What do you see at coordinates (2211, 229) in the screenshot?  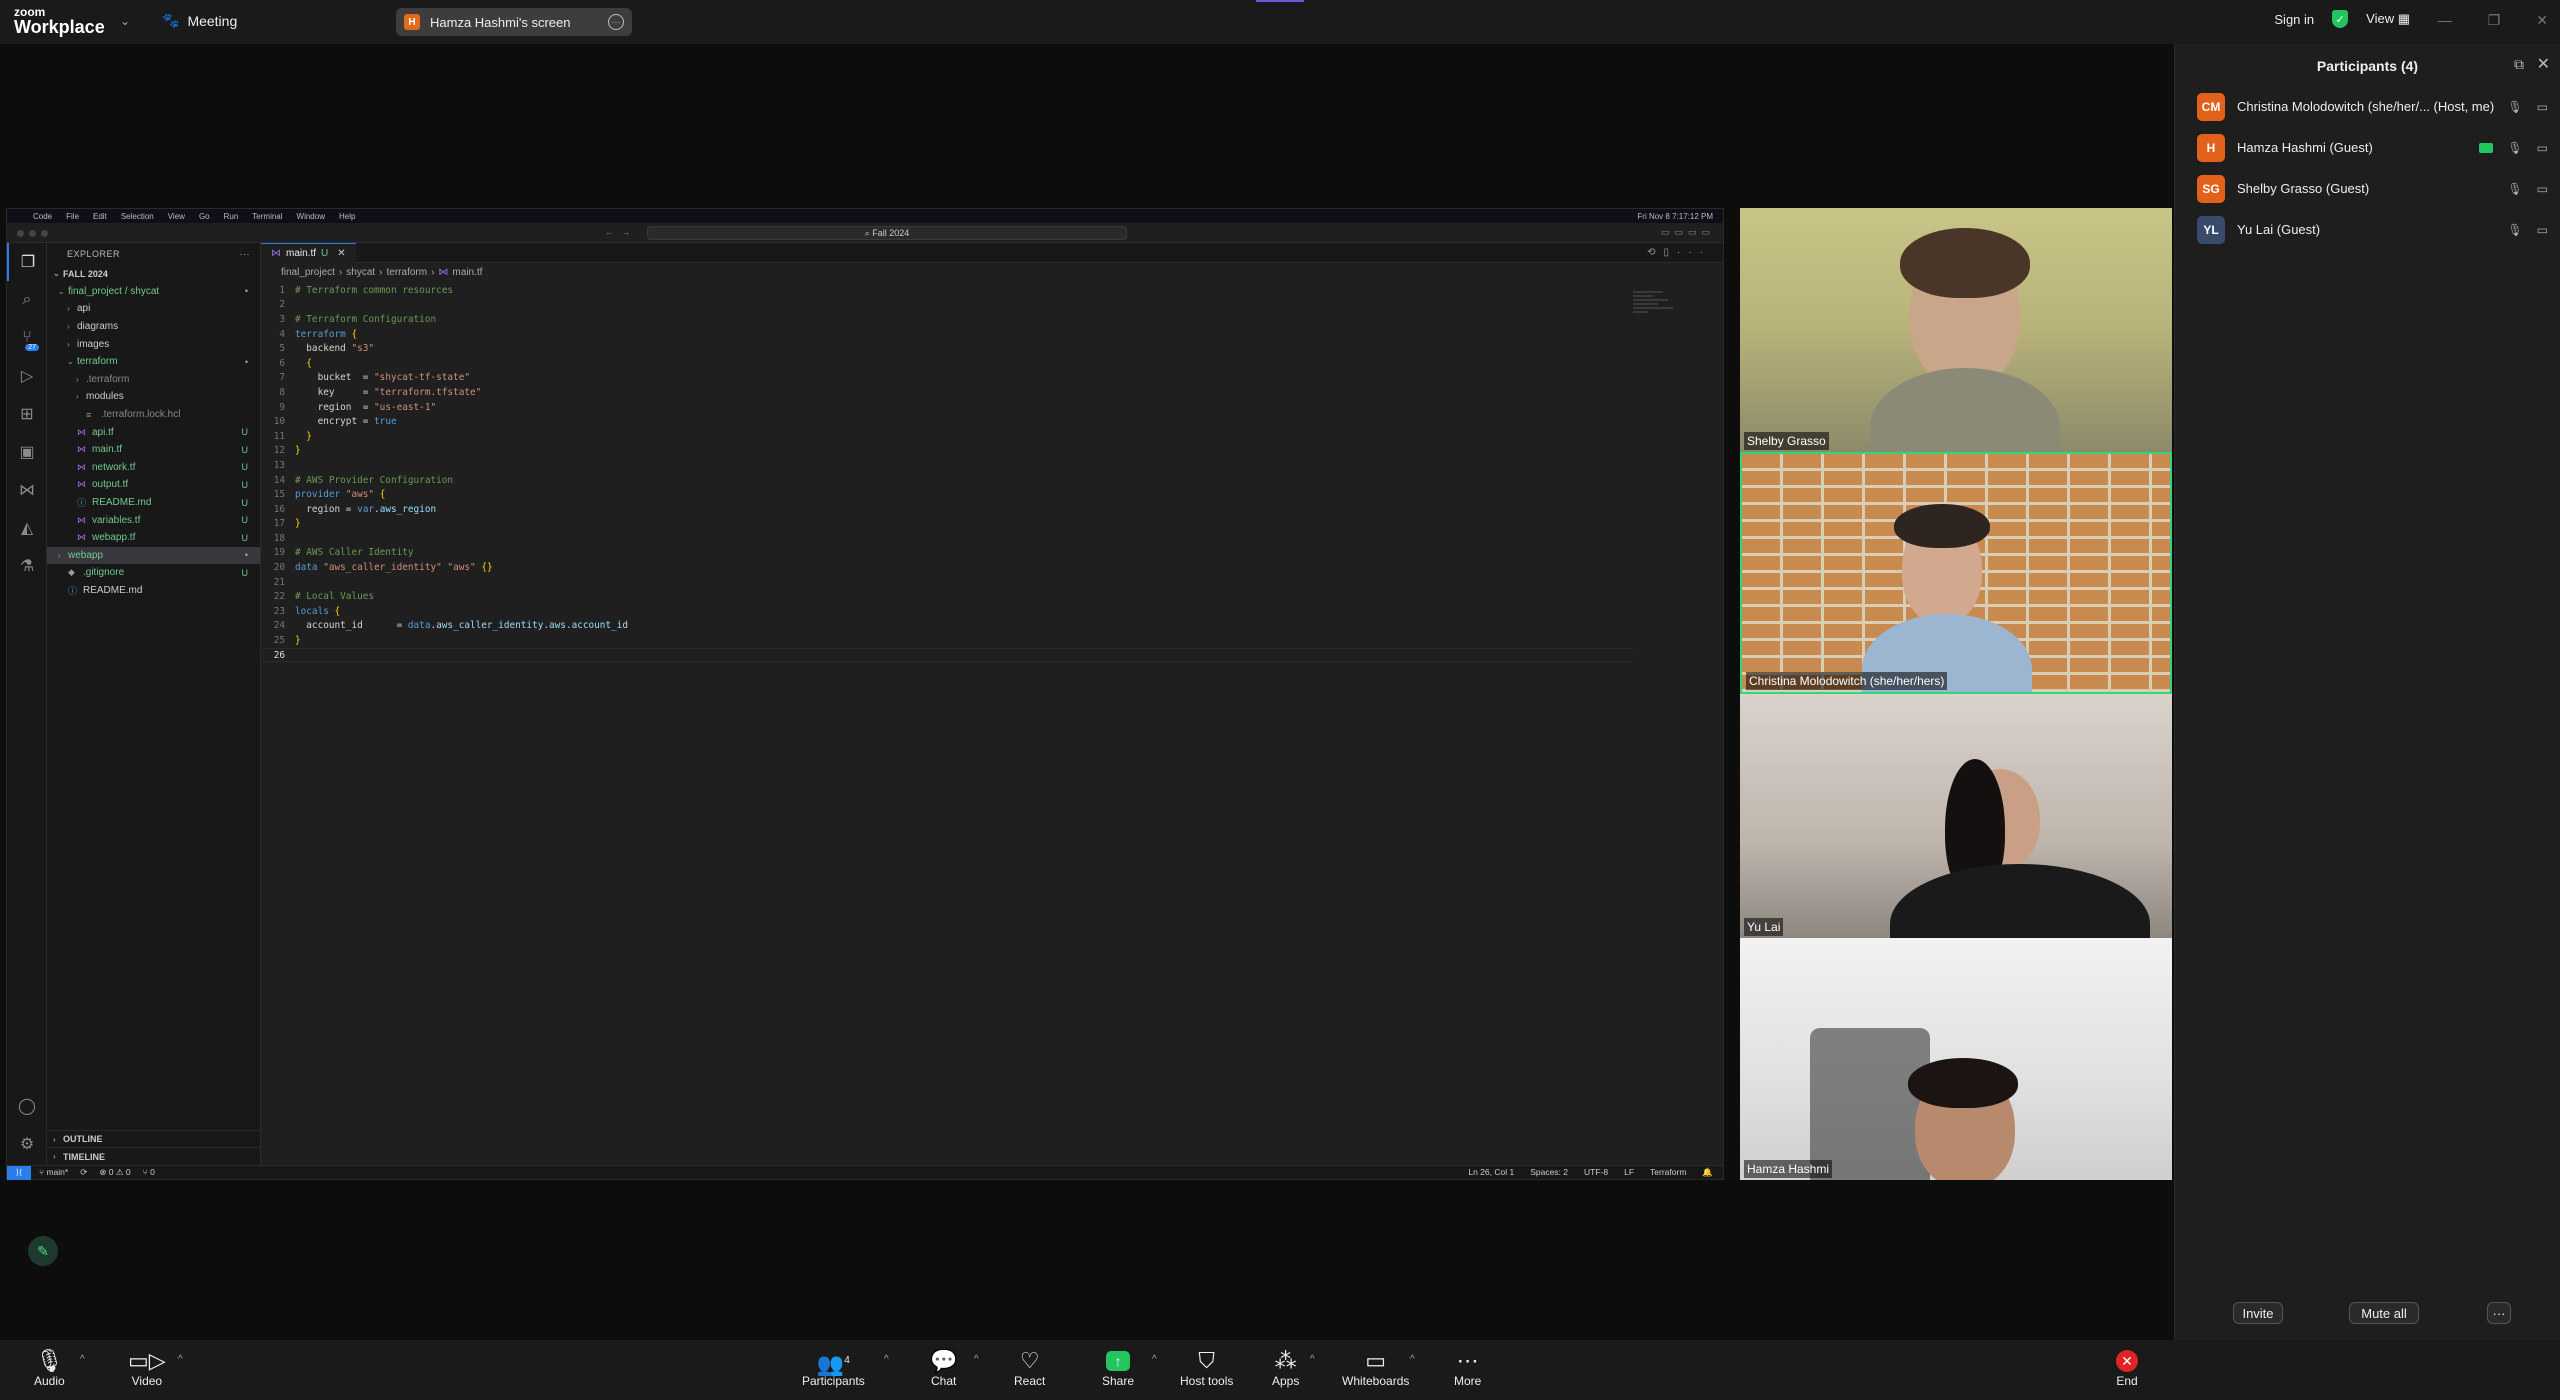 I see `avatar: YL` at bounding box center [2211, 229].